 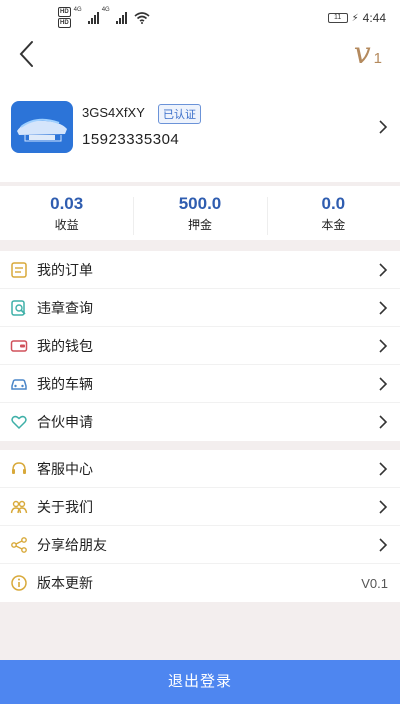 I want to click on status-right: 11 ⚡ 4:44, so click(x=356, y=18).